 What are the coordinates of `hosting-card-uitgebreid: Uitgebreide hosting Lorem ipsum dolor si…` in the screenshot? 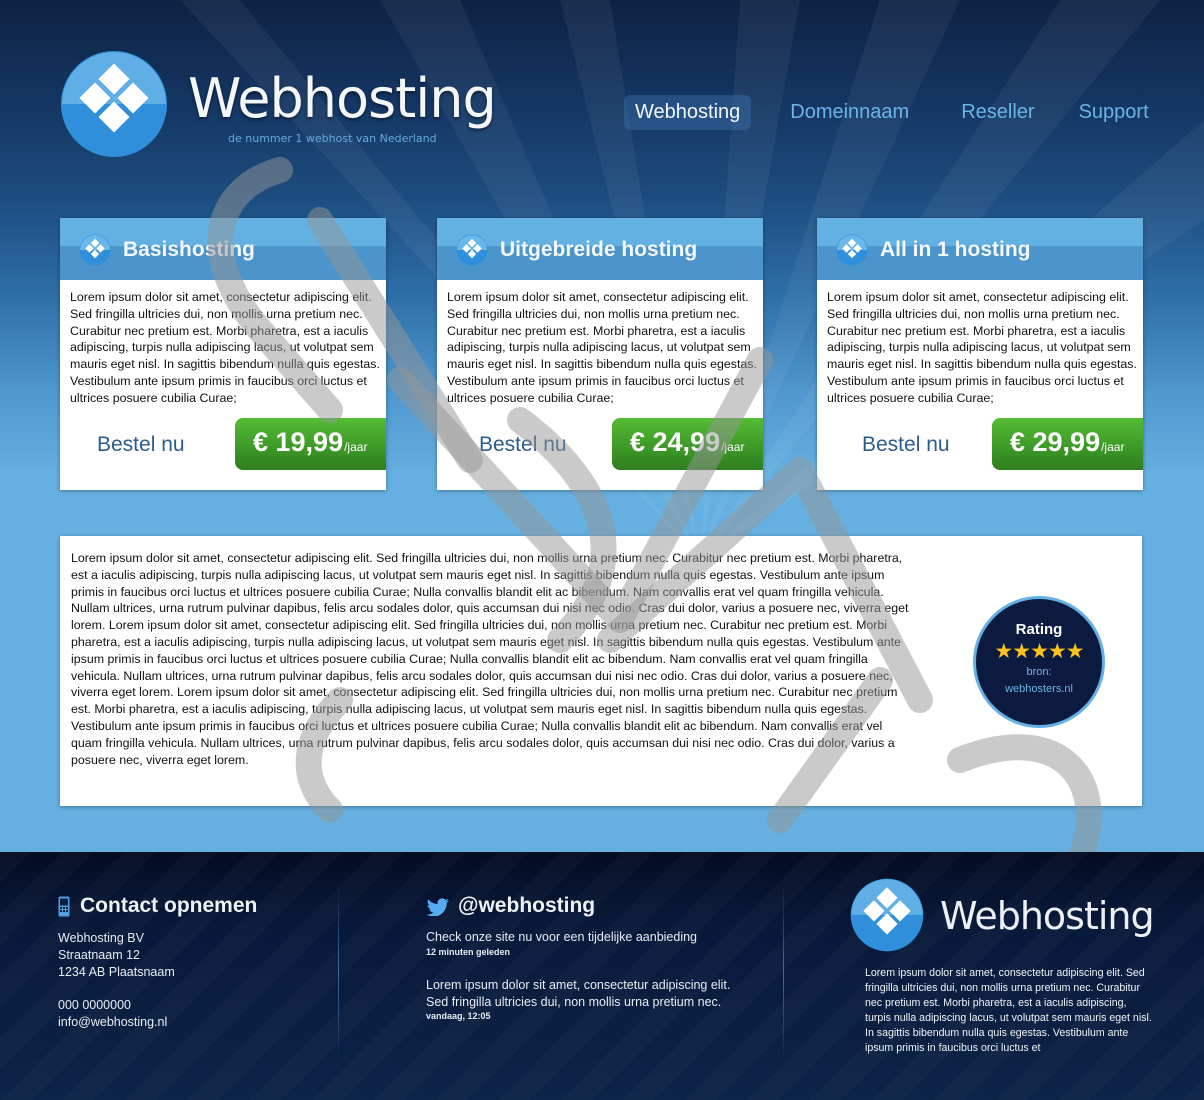 It's located at (600, 354).